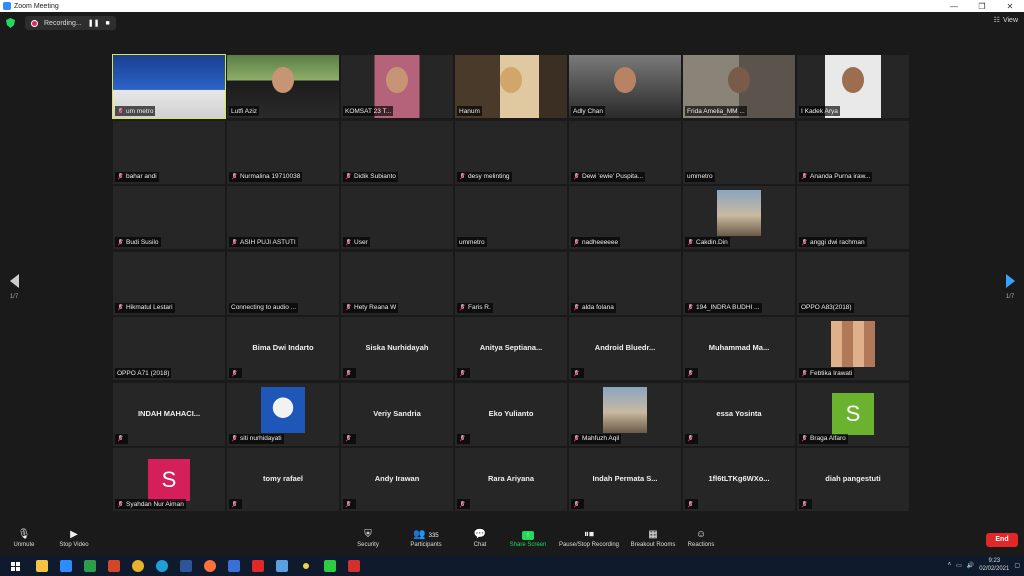 The height and width of the screenshot is (576, 1024). I want to click on participant-tile: Nurmalina 19710038, so click(283, 152).